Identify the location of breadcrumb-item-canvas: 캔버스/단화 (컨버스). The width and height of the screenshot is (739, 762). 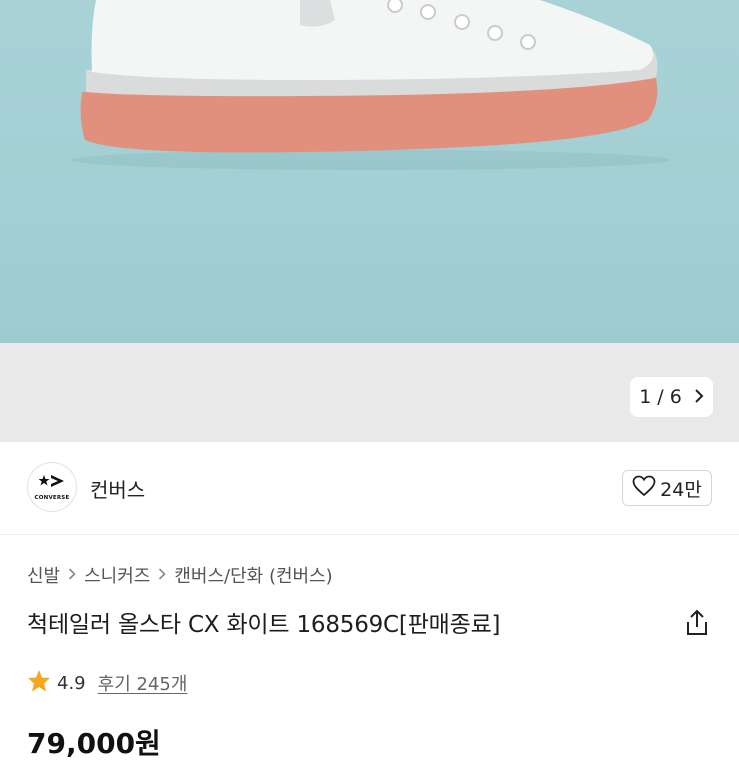
(253, 575).